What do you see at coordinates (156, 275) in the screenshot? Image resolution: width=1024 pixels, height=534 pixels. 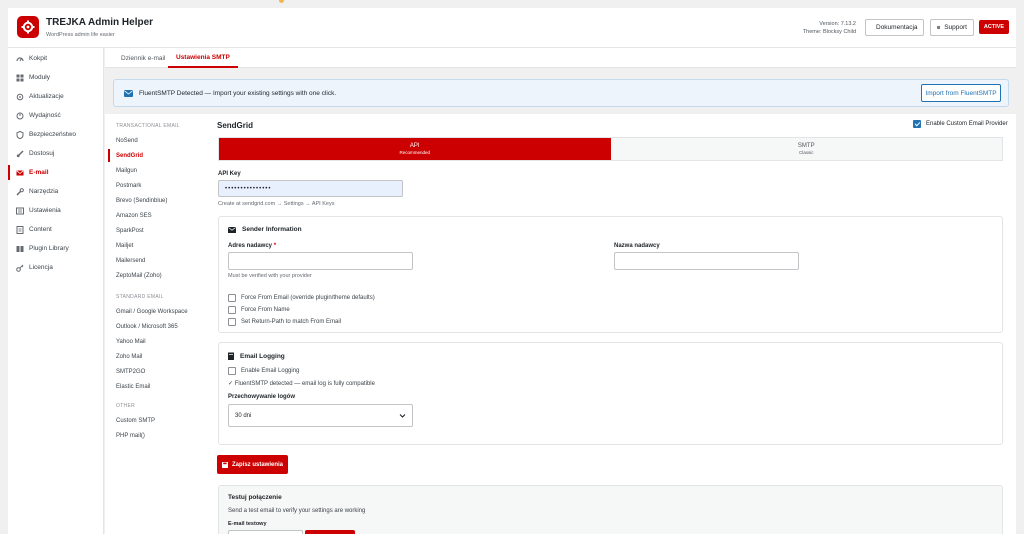 I see `provider-item-zeptomail: ZeptoMail (Zoho)` at bounding box center [156, 275].